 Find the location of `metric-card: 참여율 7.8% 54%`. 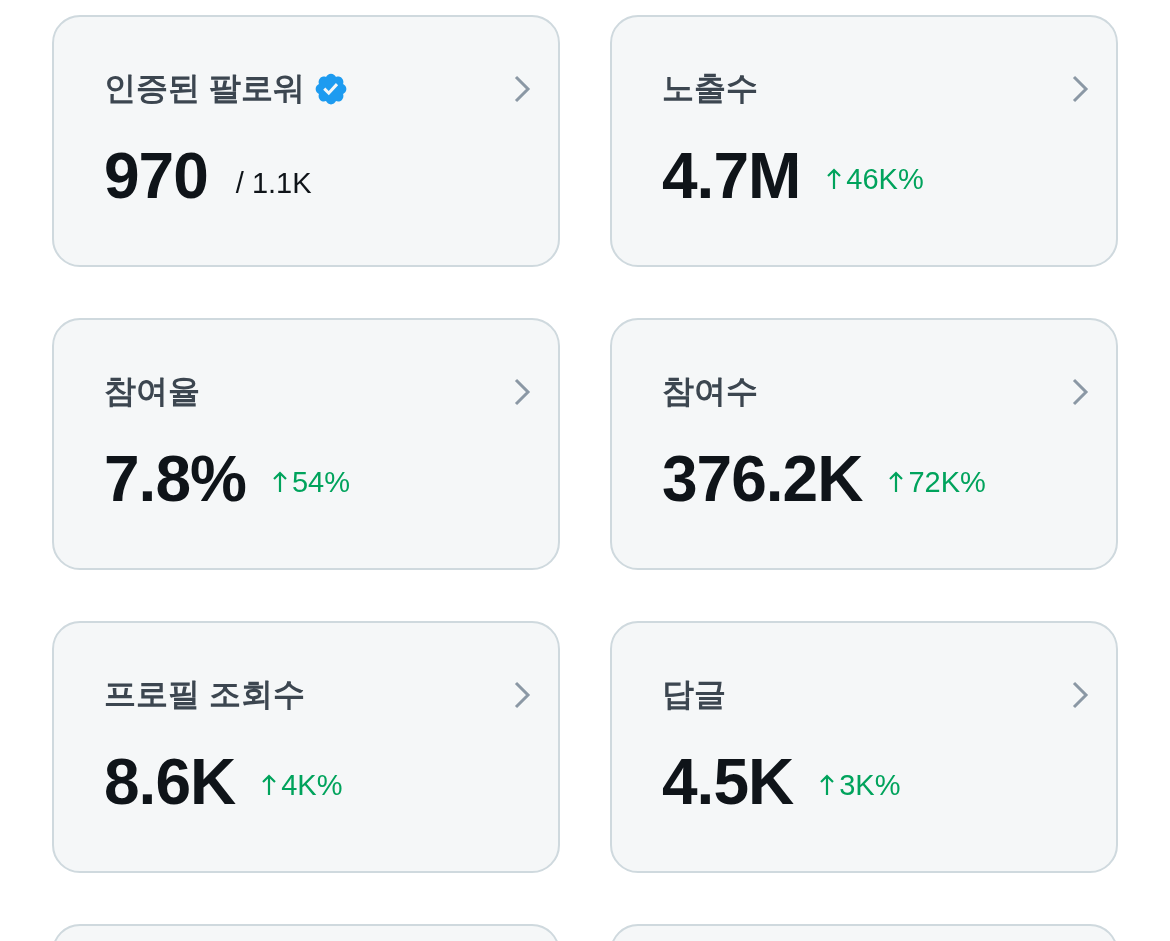

metric-card: 참여율 7.8% 54% is located at coordinates (306, 444).